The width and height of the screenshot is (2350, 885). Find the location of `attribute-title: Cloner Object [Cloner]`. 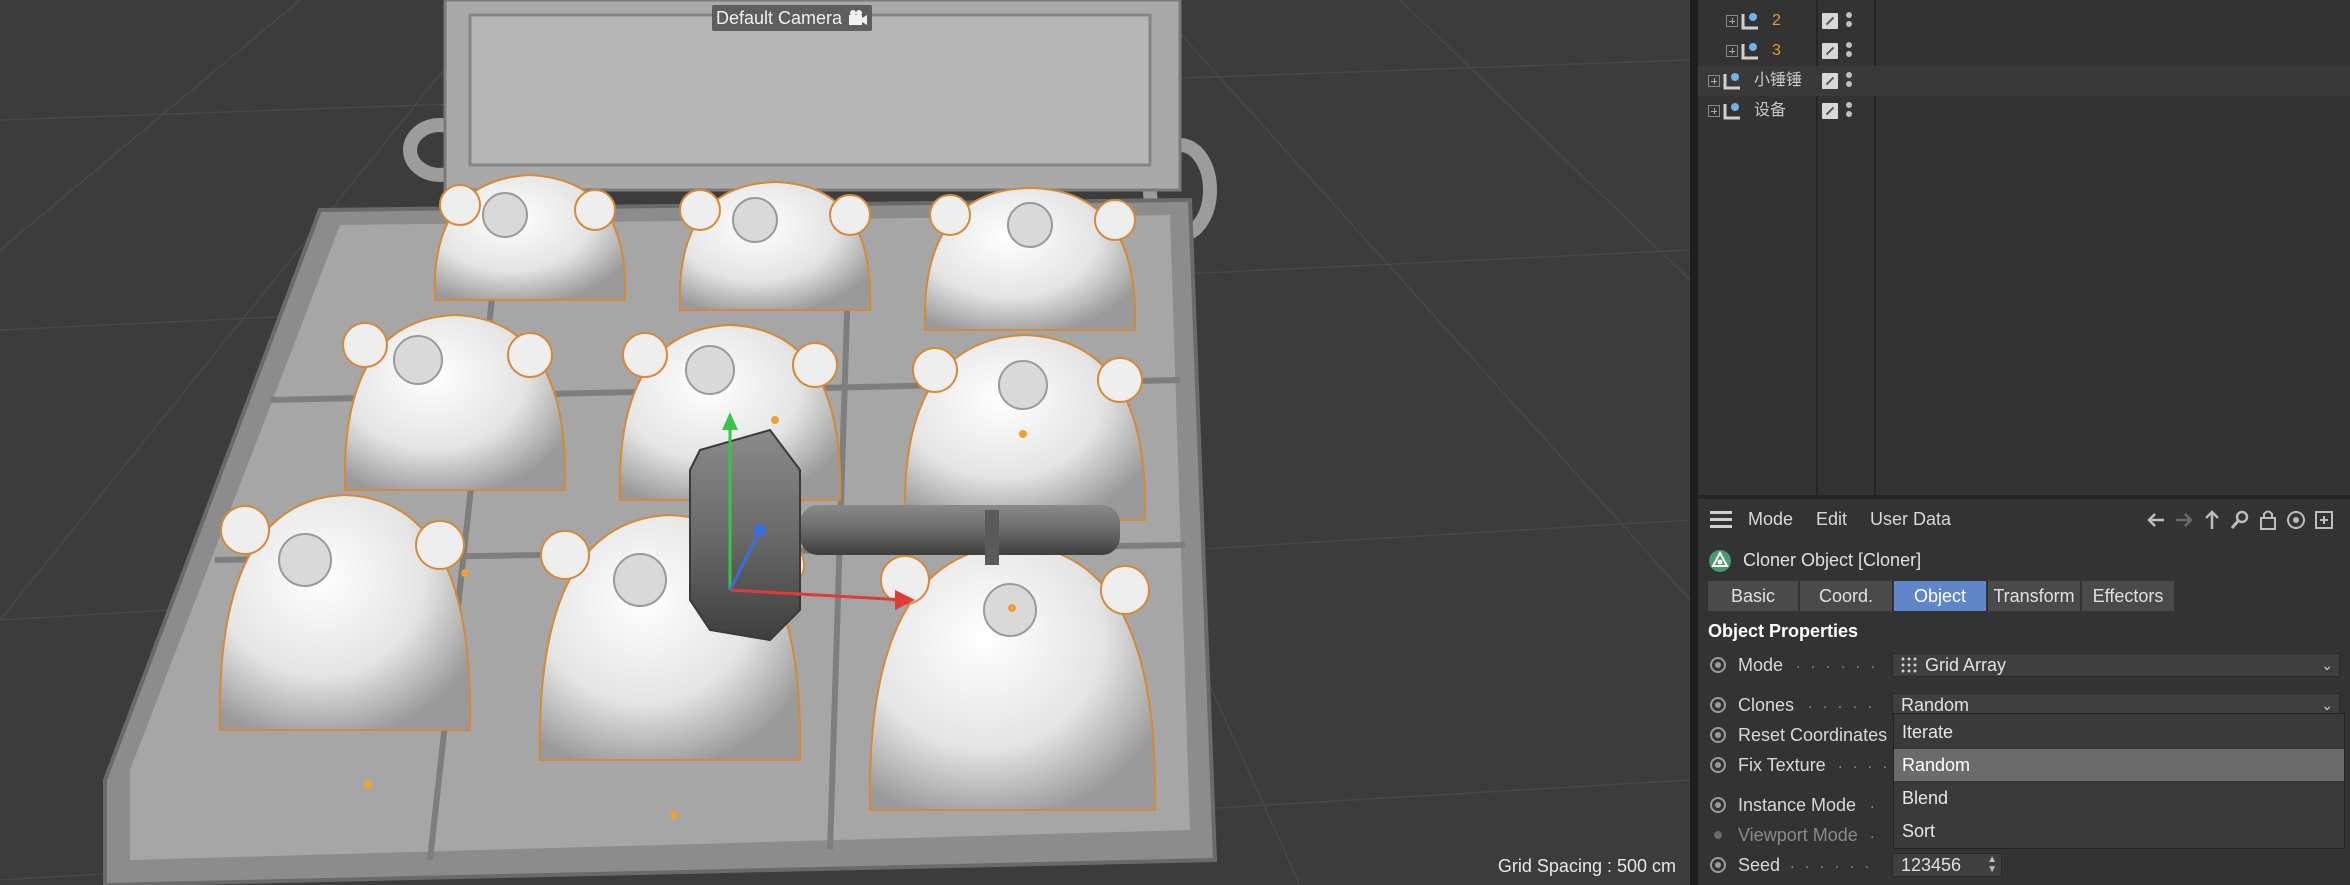

attribute-title: Cloner Object [Cloner] is located at coordinates (1832, 560).